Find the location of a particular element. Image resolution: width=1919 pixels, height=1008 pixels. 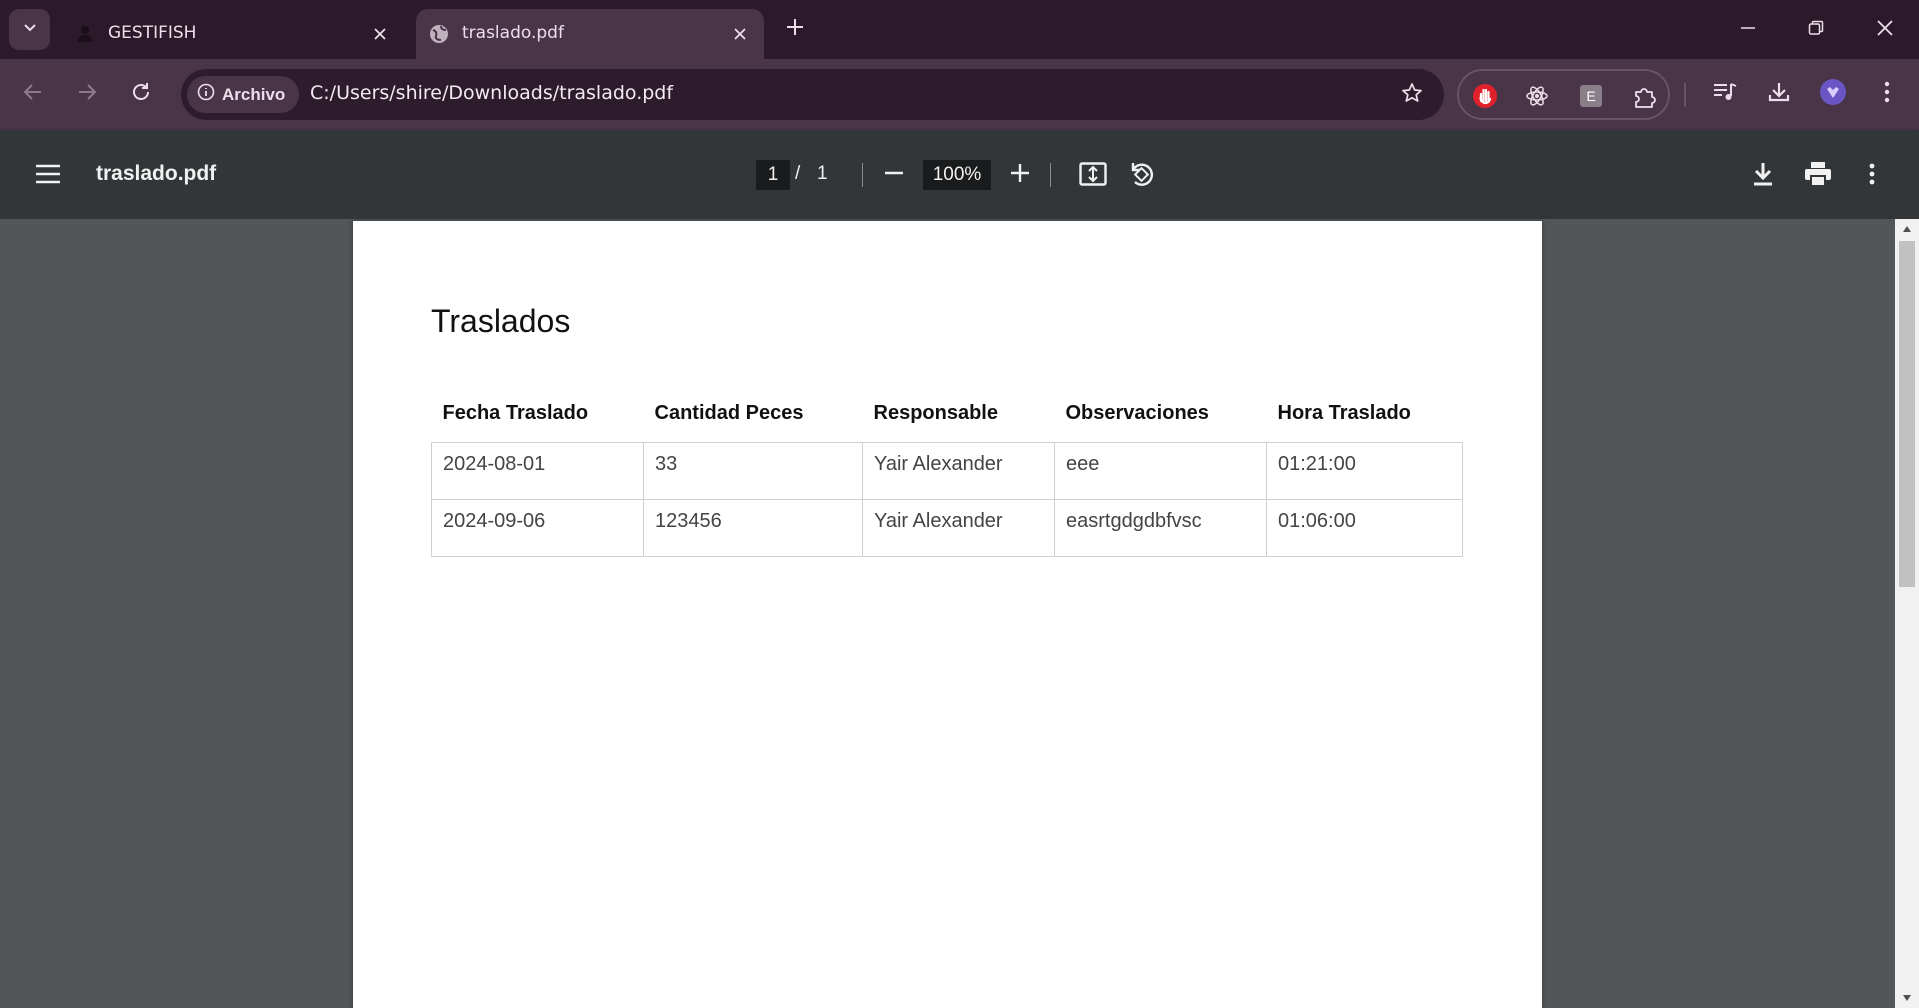

profile-button is located at coordinates (1833, 94).